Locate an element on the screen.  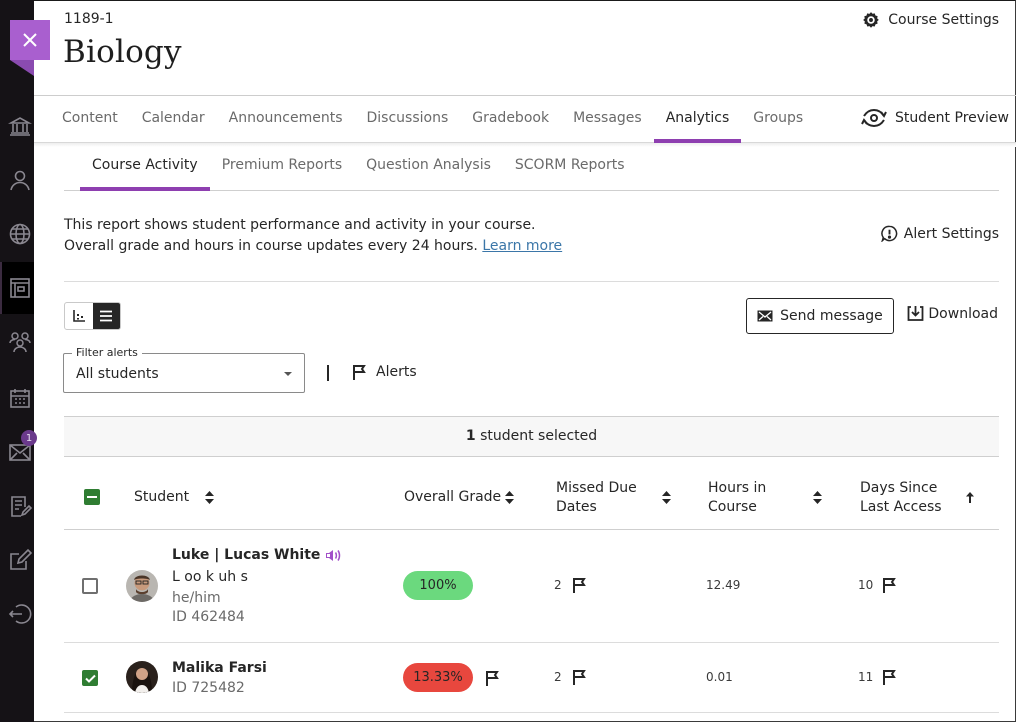
close-course-button is located at coordinates (30, 40).